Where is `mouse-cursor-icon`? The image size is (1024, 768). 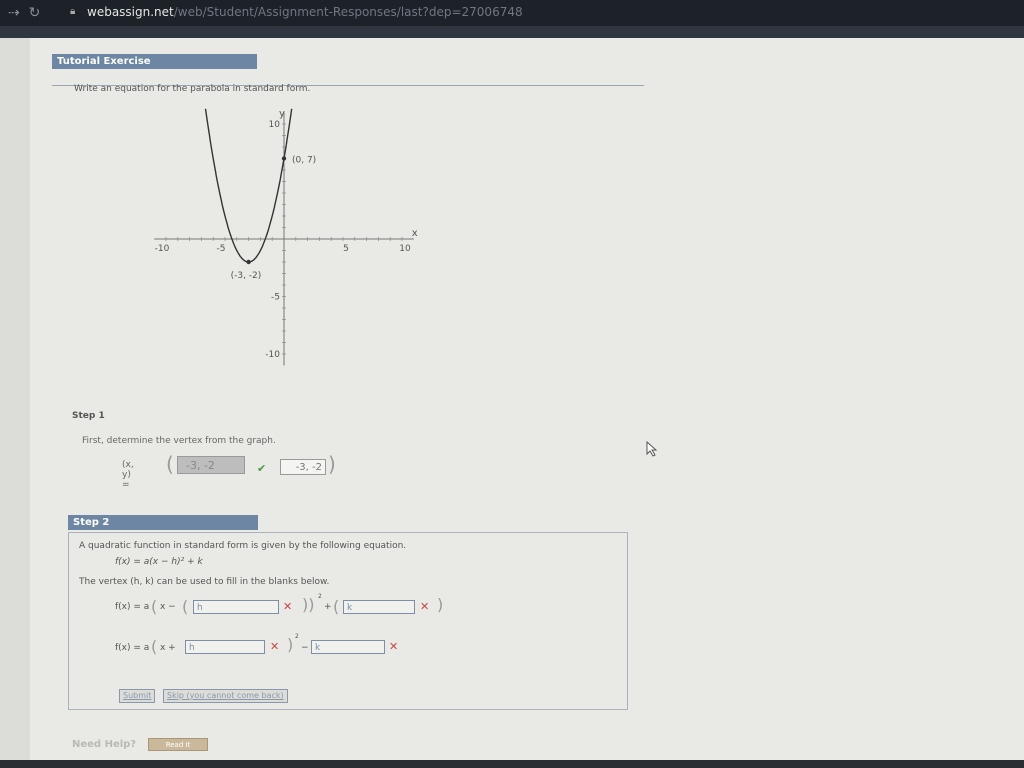 mouse-cursor-icon is located at coordinates (652, 449).